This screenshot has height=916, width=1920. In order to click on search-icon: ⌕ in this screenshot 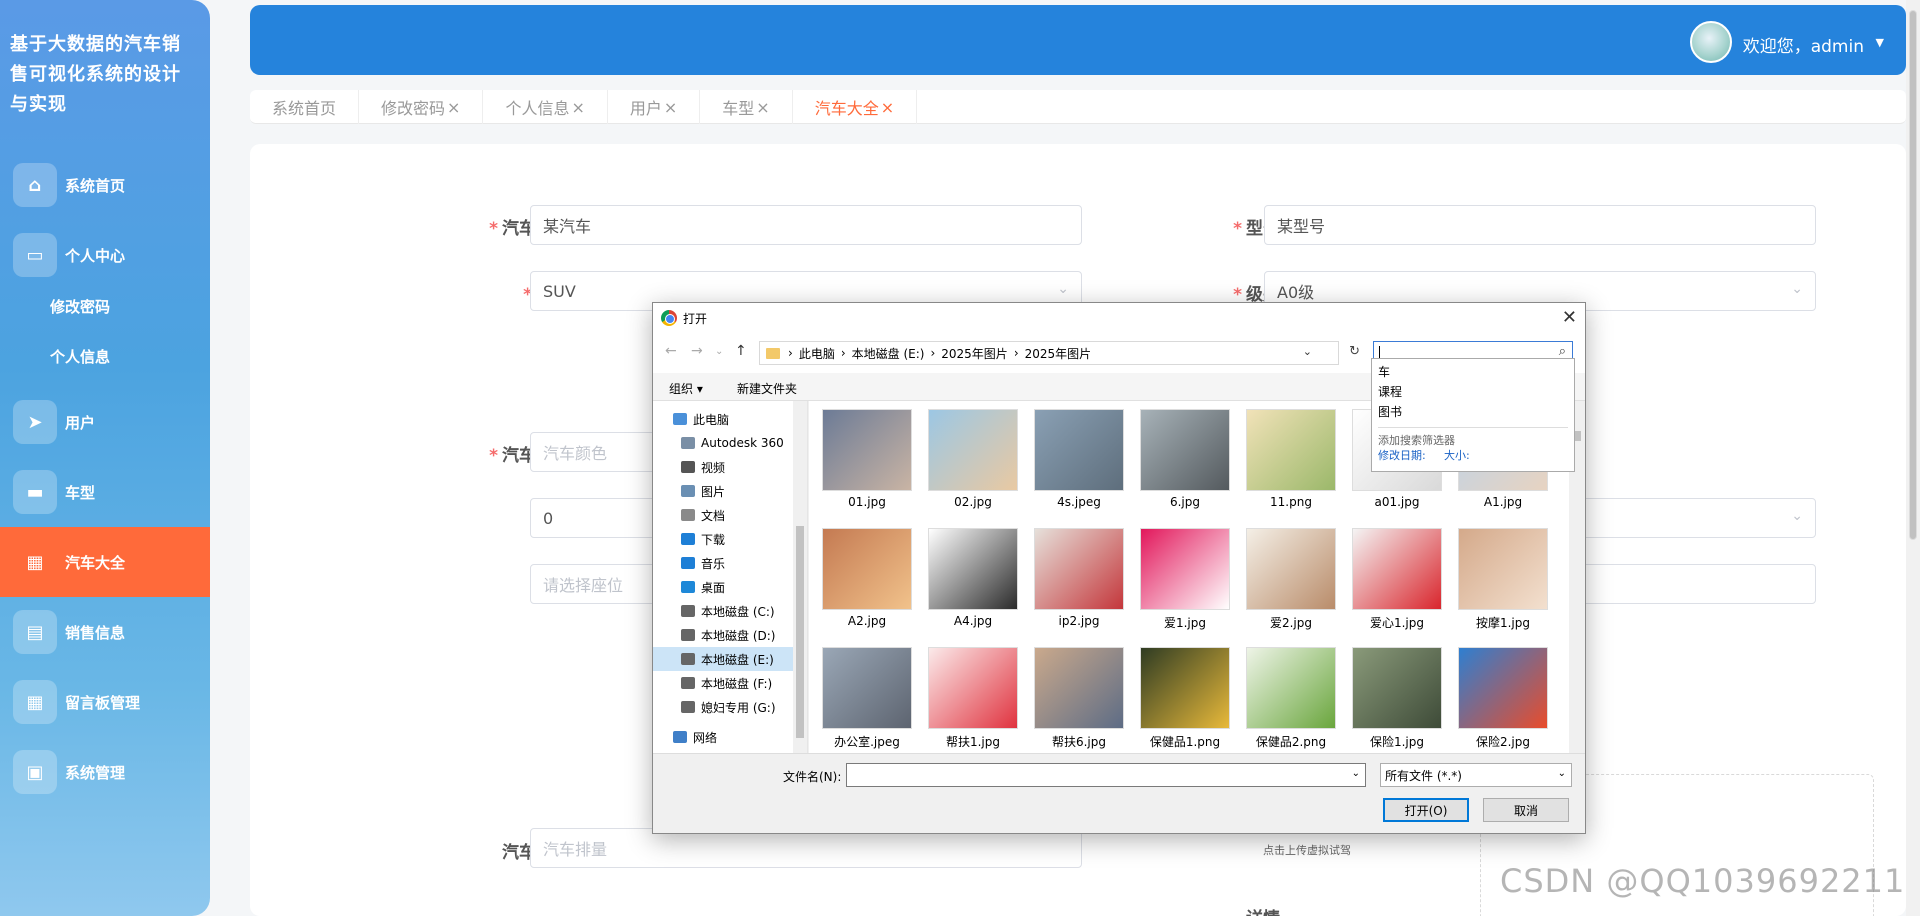, I will do `click(1562, 351)`.